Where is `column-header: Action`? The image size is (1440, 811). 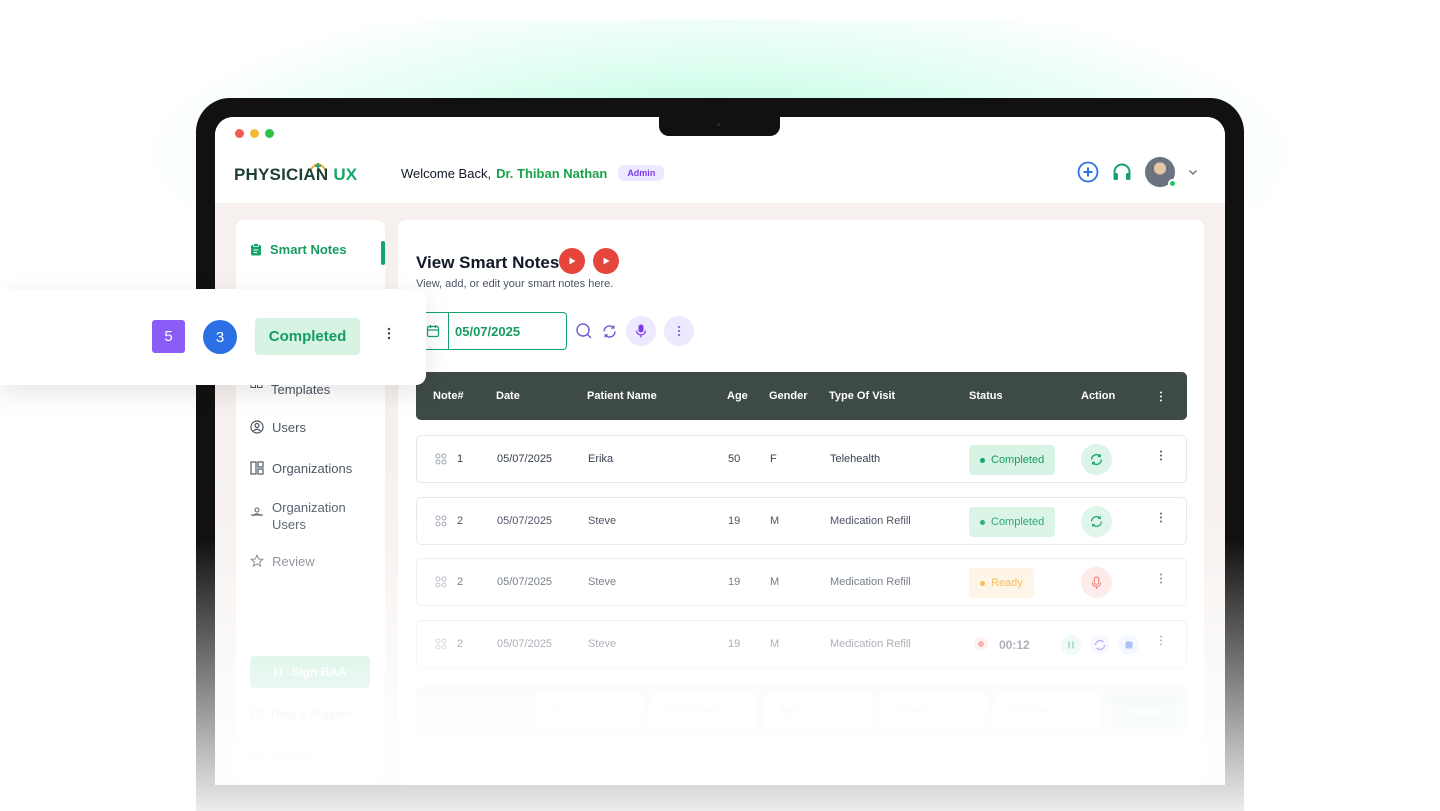
column-header: Action is located at coordinates (1098, 396).